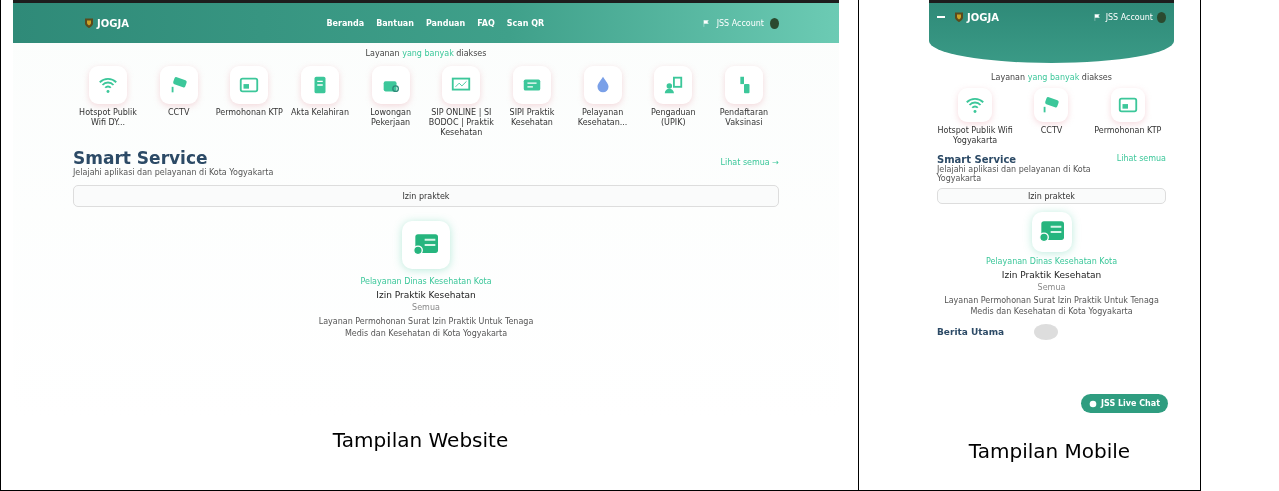  I want to click on service-item: Pengaduan (UPIK), so click(673, 102).